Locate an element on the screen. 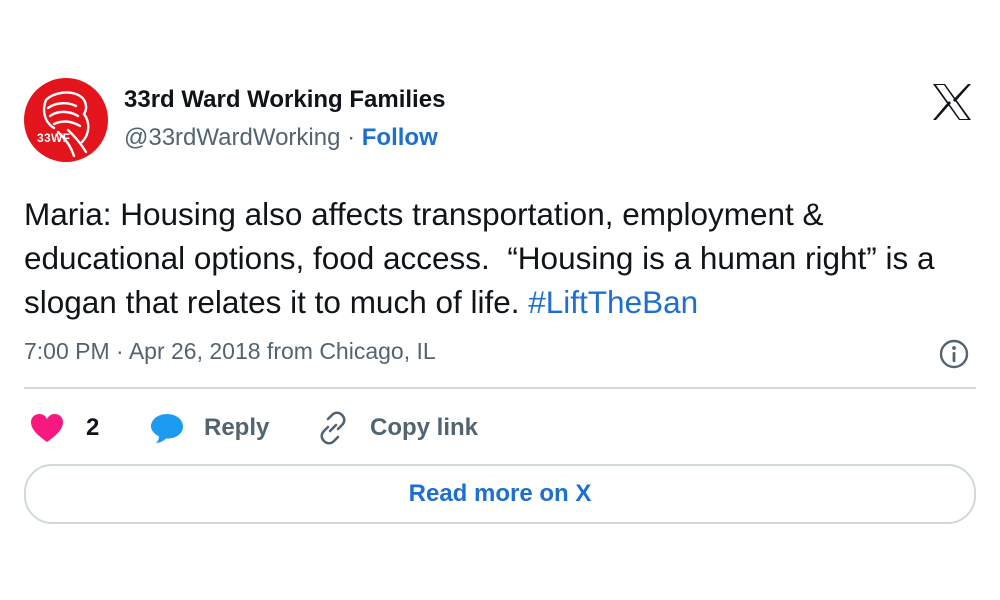 The width and height of the screenshot is (1000, 600). display-name: 33rd Ward Working Families is located at coordinates (284, 100).